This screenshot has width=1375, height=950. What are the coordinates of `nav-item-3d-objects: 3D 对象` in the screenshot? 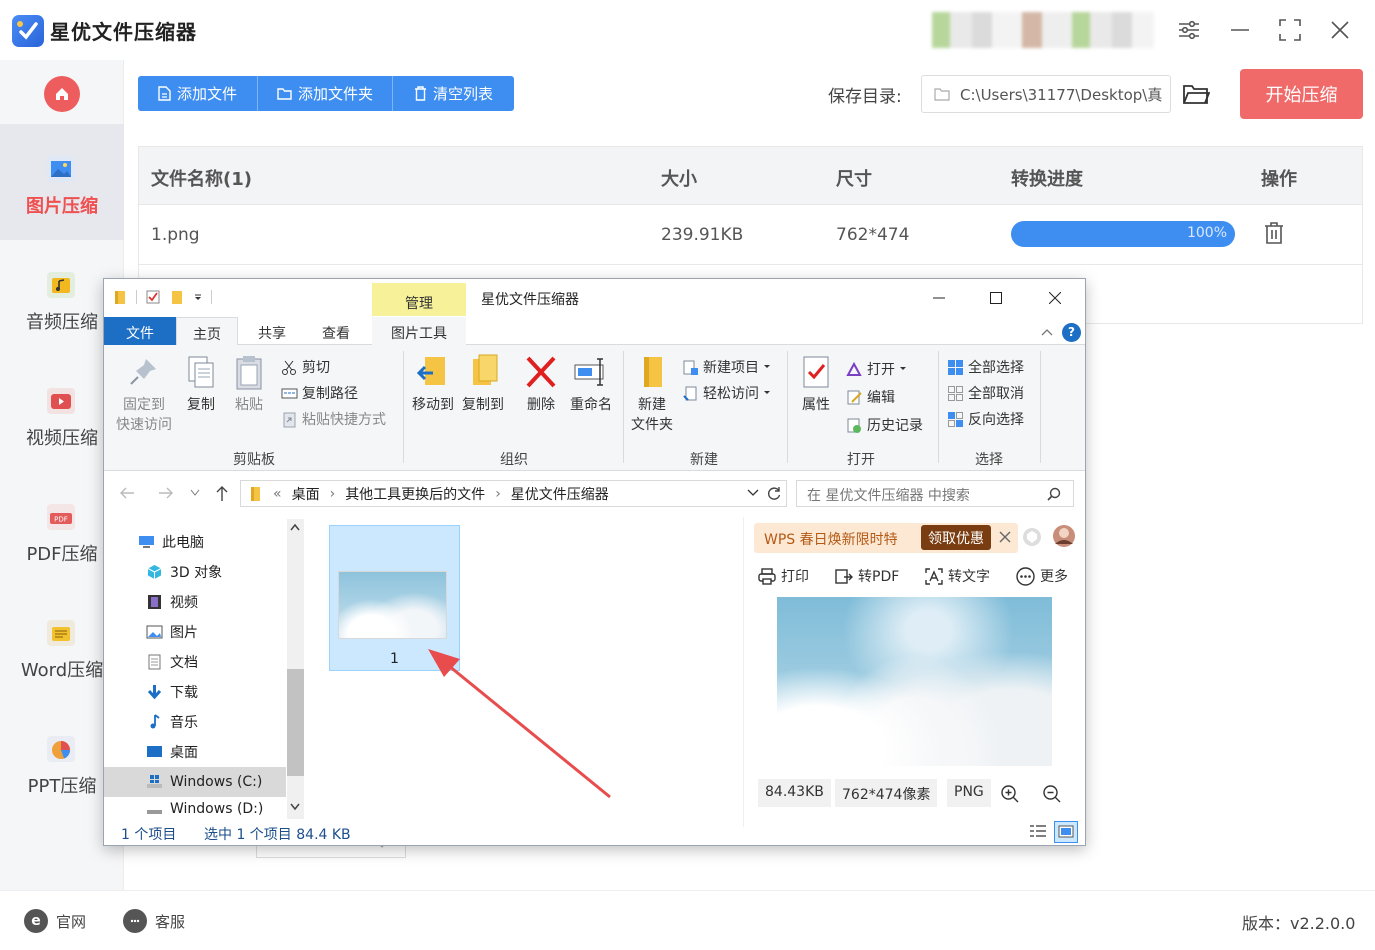 It's located at (195, 572).